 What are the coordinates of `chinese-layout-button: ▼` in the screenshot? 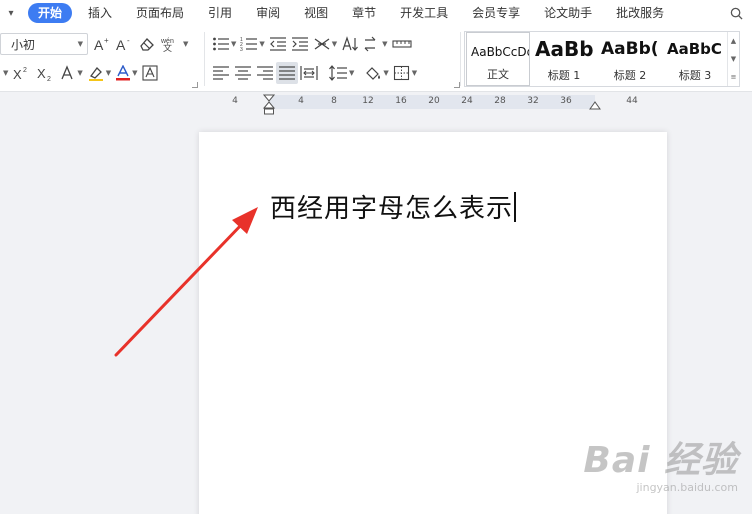 It's located at (325, 44).